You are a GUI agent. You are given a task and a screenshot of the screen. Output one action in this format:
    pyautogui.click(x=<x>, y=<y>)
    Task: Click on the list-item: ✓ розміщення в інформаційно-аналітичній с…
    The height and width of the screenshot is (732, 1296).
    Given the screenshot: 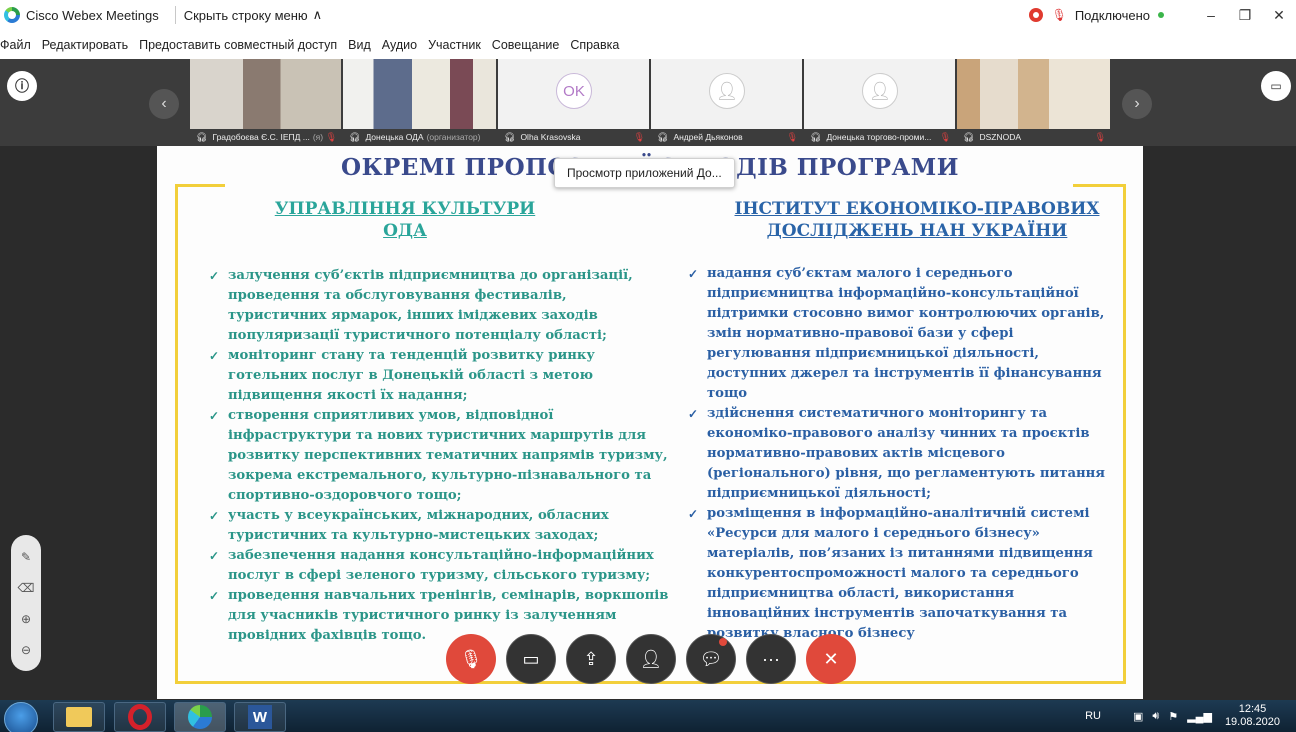 What is the action you would take?
    pyautogui.click(x=898, y=574)
    